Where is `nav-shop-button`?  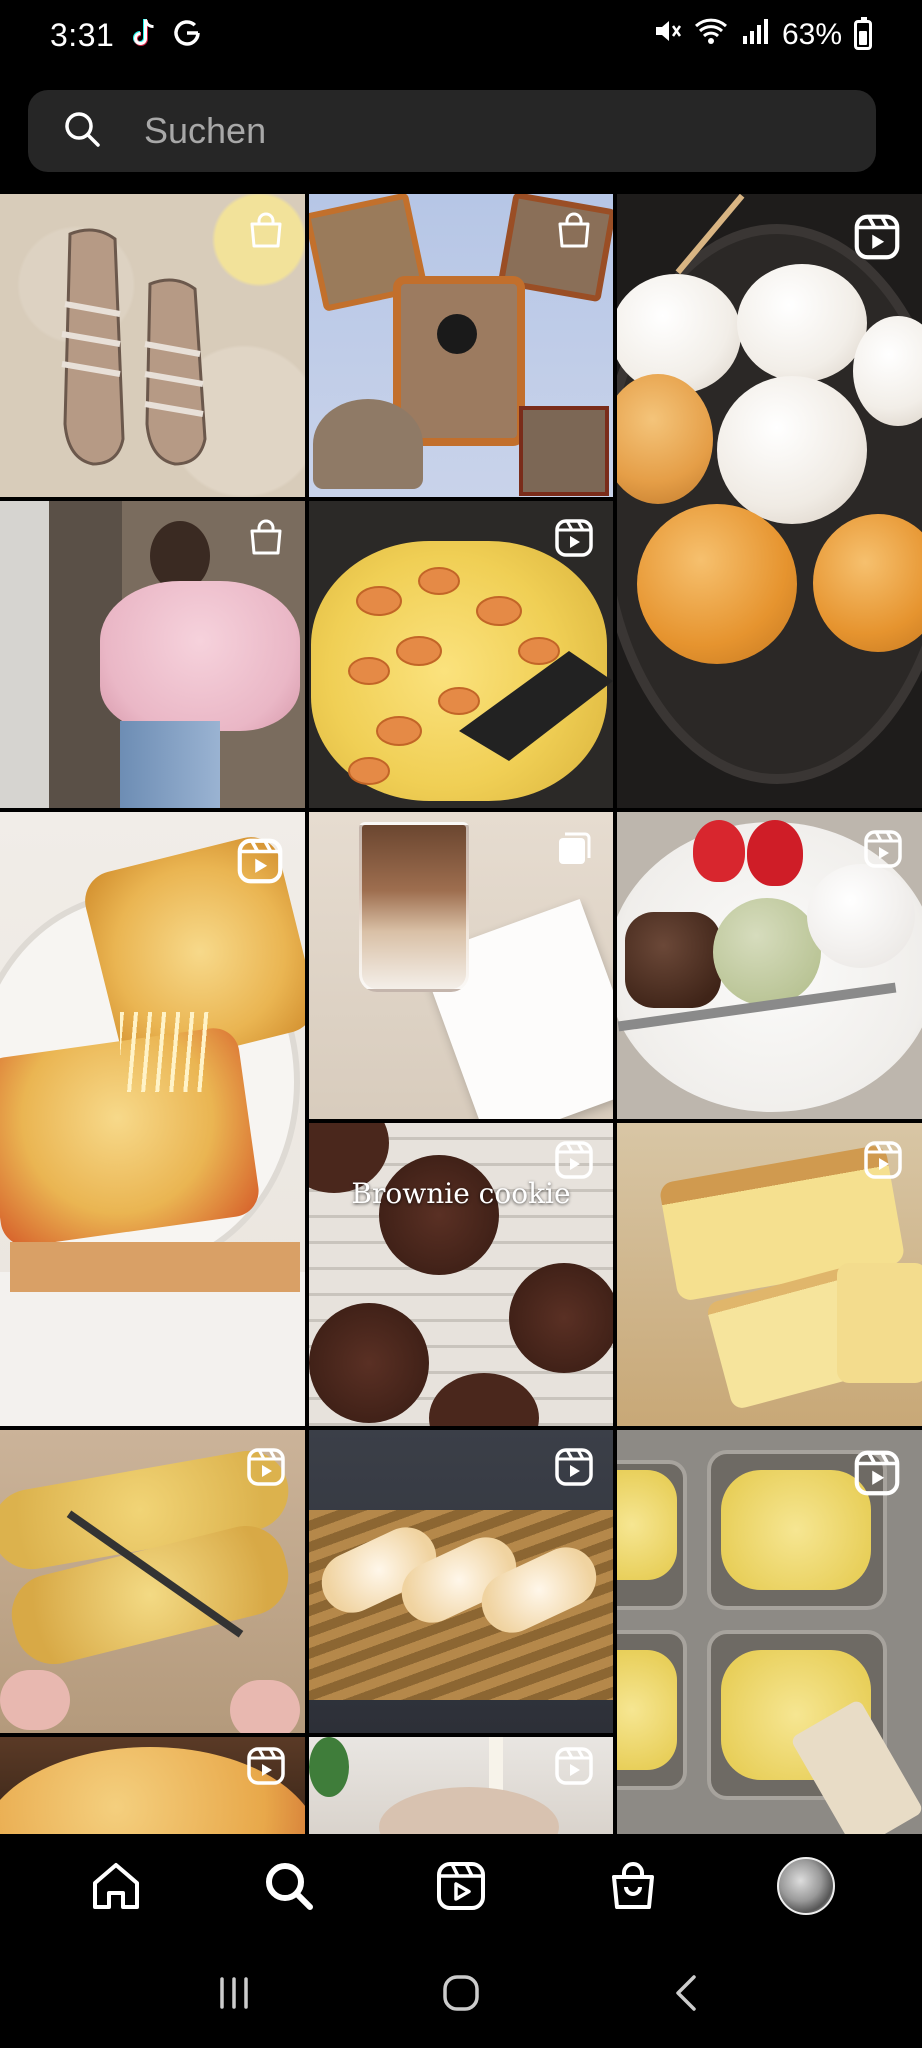 nav-shop-button is located at coordinates (633, 1886).